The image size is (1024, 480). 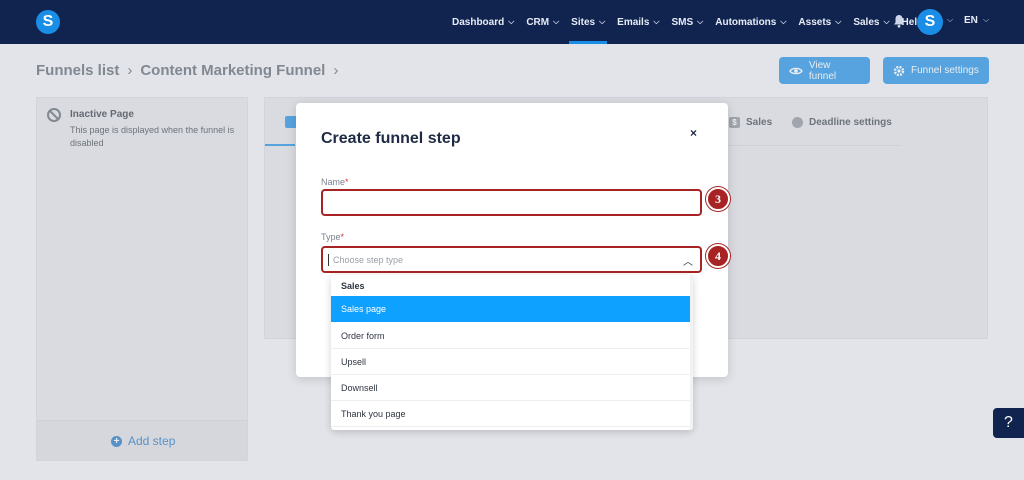 I want to click on close-icon: ×, so click(x=693, y=133).